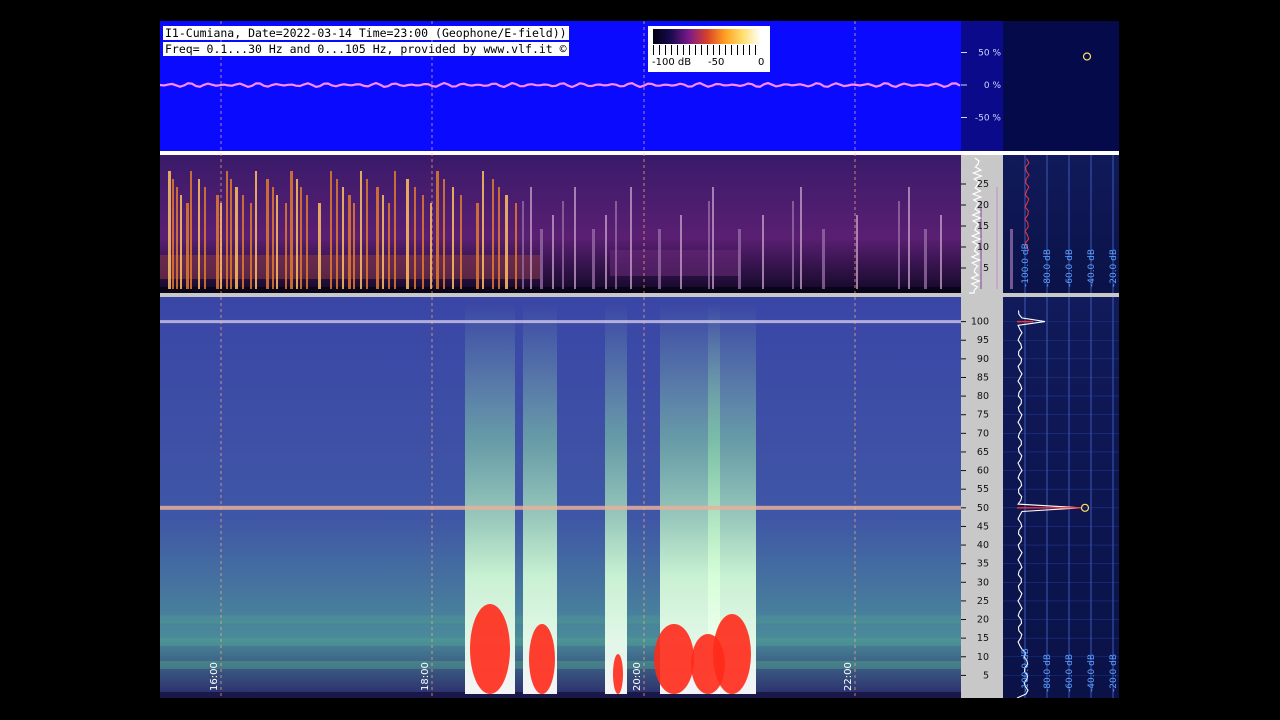 This screenshot has height=720, width=1280. I want to click on time-label: 22:00, so click(848, 676).